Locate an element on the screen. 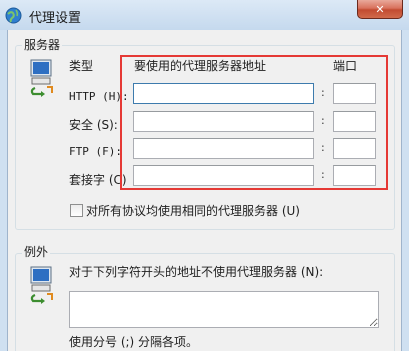 The image size is (409, 351). window-title: 代理设置 is located at coordinates (55, 18).